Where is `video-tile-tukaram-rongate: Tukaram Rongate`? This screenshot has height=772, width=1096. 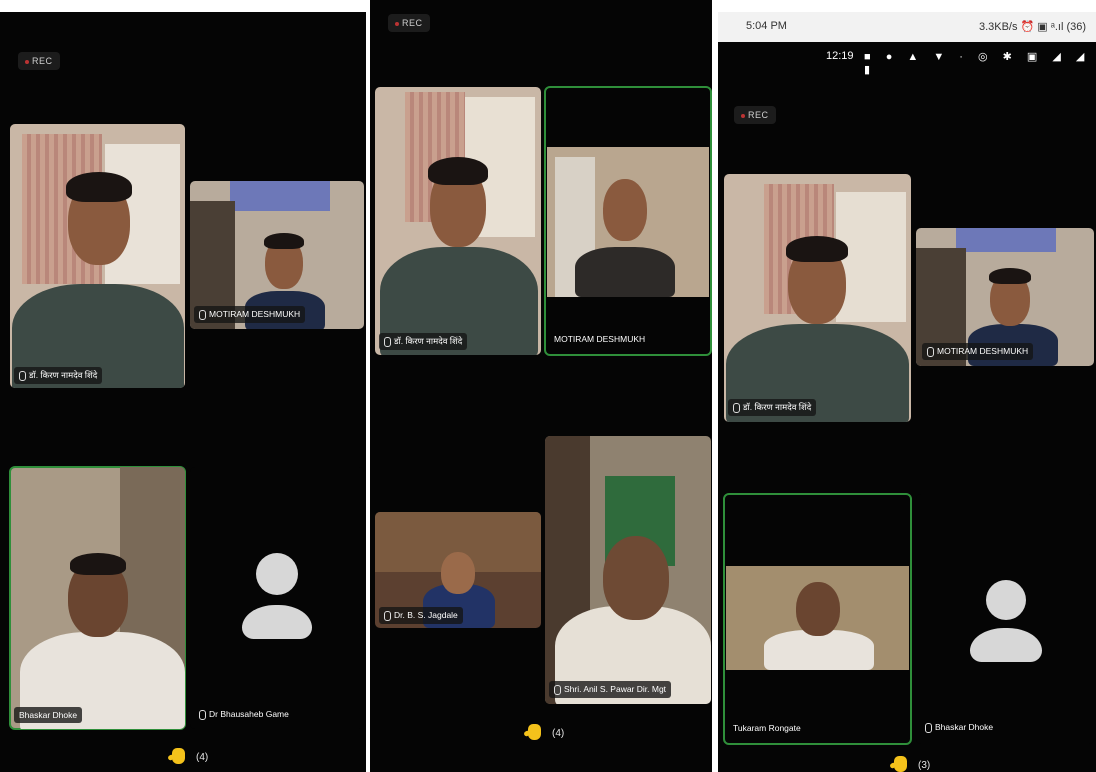 video-tile-tukaram-rongate: Tukaram Rongate is located at coordinates (817, 619).